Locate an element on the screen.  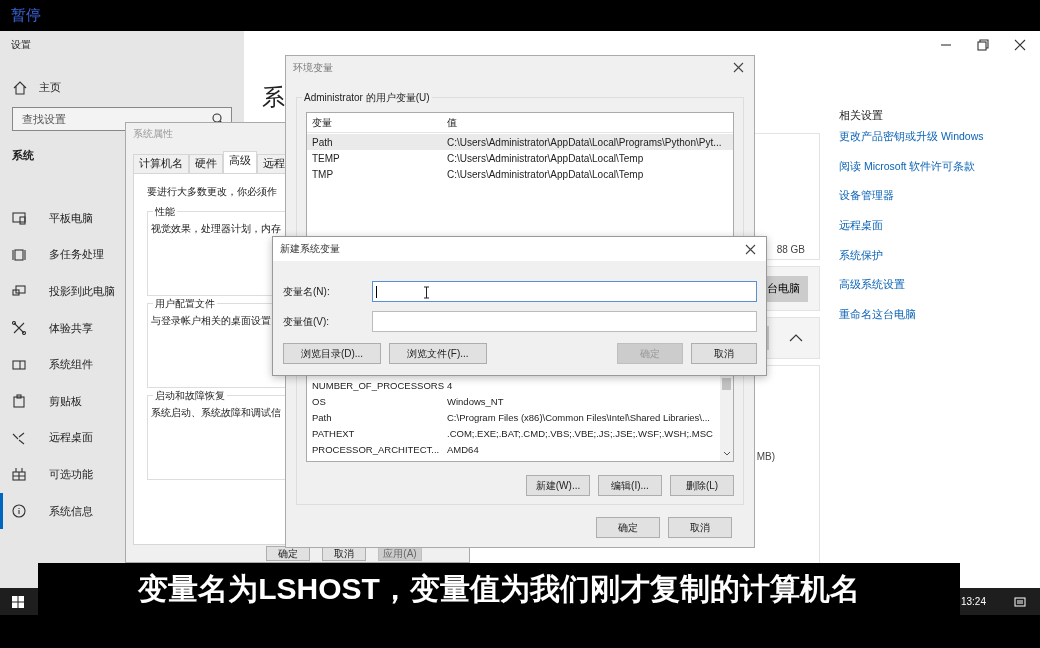
related-title: 相关设置 is located at coordinates (861, 116).